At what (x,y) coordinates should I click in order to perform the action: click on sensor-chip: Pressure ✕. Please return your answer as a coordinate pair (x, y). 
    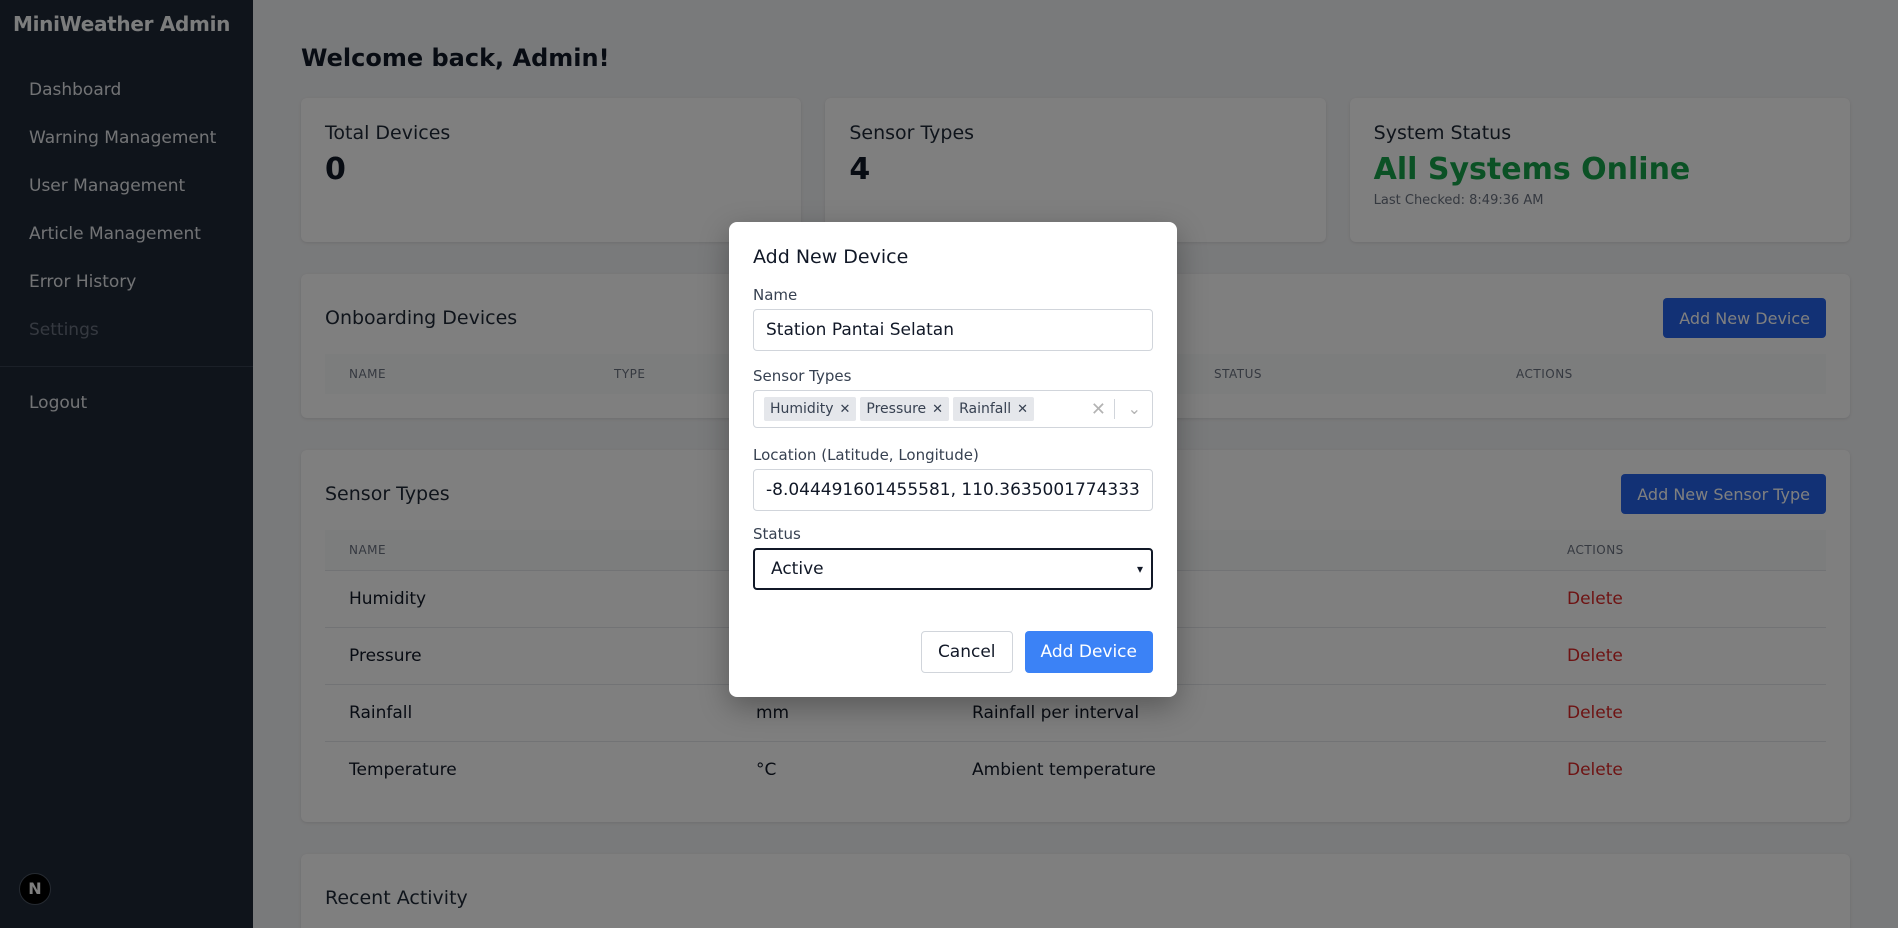
    Looking at the image, I should click on (905, 409).